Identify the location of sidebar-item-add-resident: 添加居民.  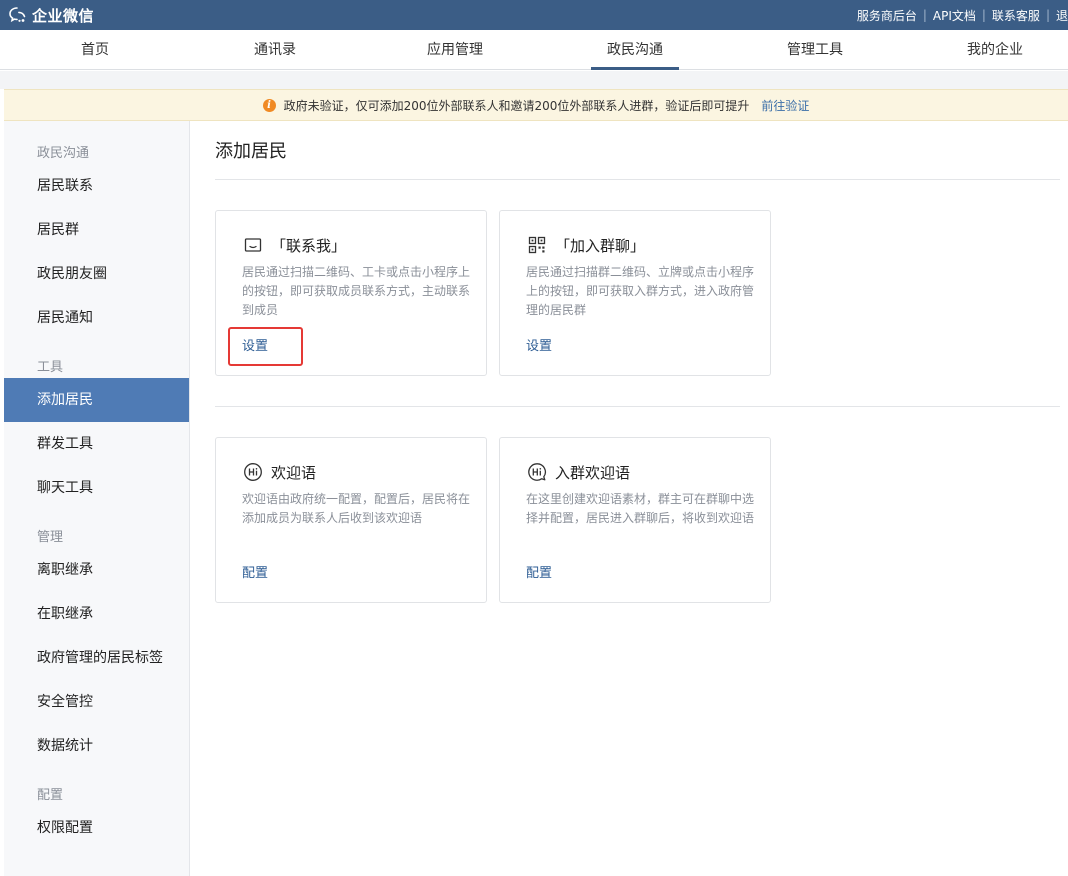
(96, 400).